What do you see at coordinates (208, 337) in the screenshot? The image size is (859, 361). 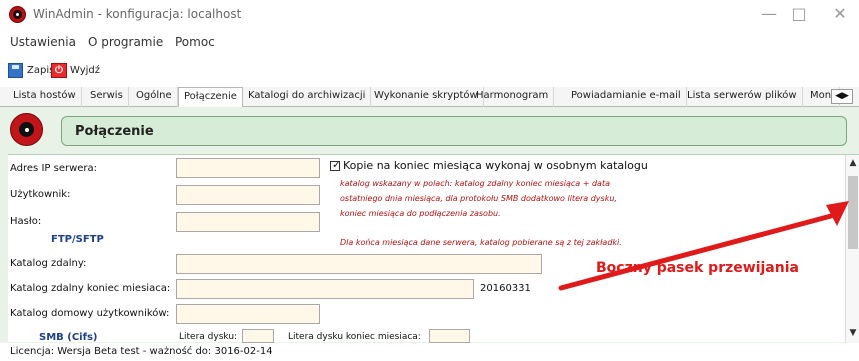 I see `drive-letter-label: Litera dysku:` at bounding box center [208, 337].